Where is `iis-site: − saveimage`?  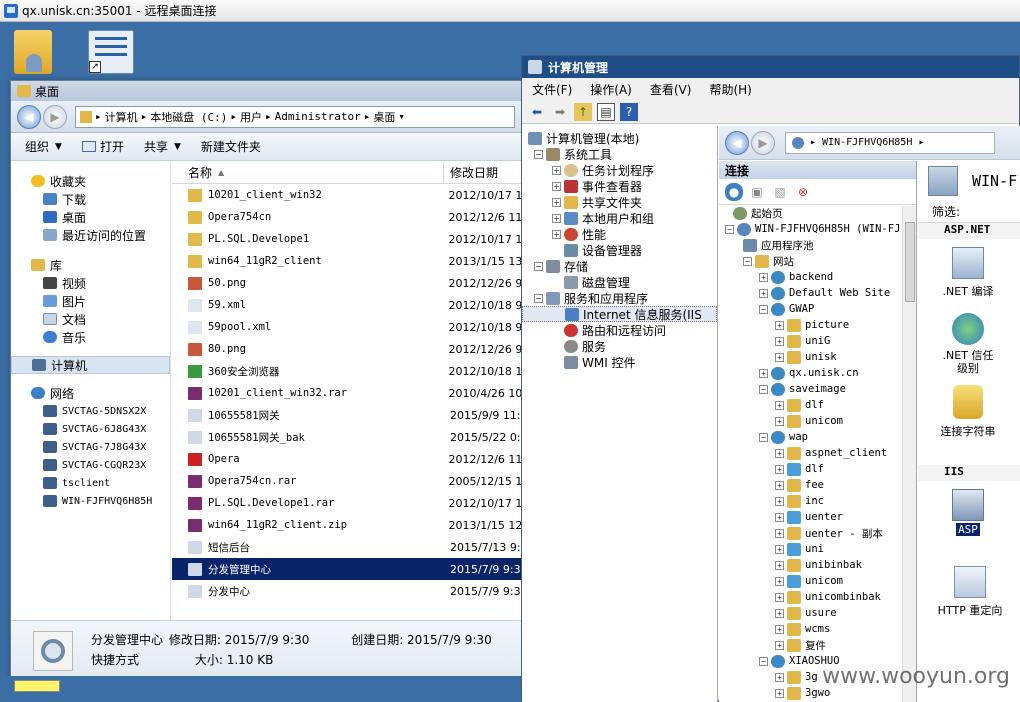 iis-site: − saveimage is located at coordinates (817, 389).